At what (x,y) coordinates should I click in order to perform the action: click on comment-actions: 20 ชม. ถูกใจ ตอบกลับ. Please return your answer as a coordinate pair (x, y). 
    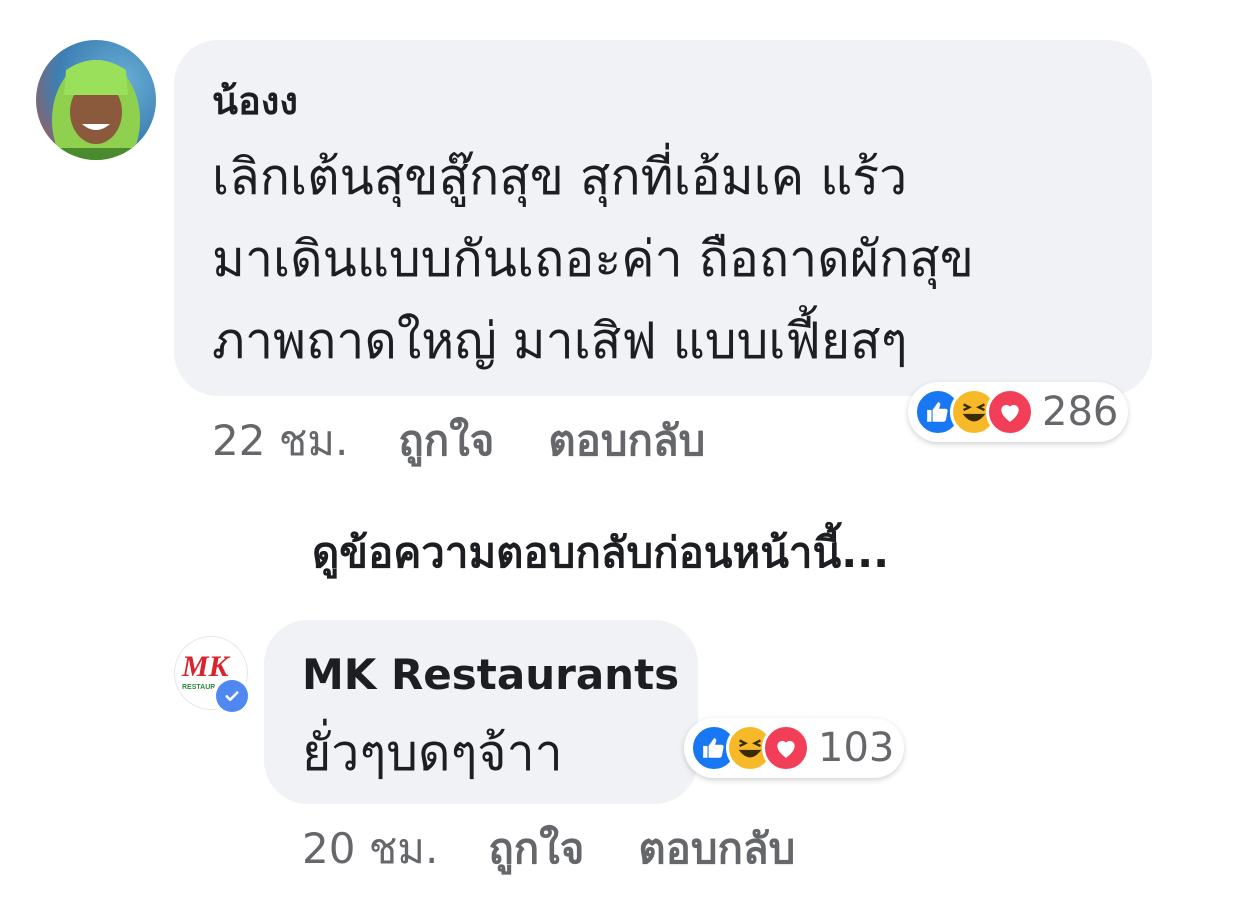
    Looking at the image, I should click on (548, 849).